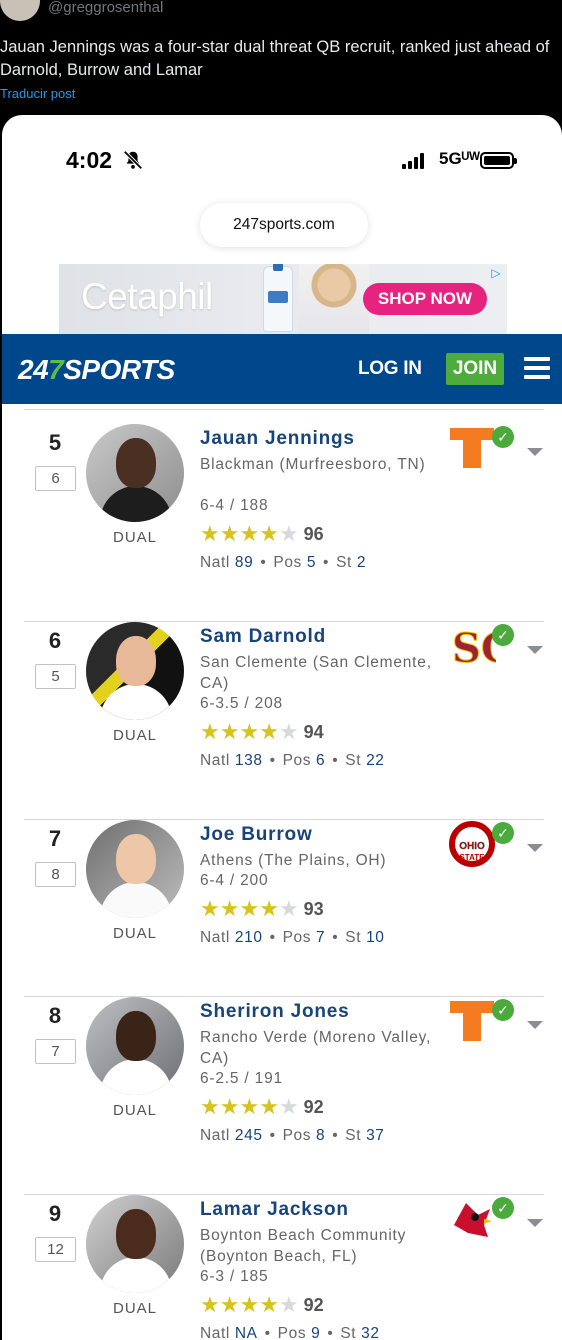 The width and height of the screenshot is (562, 1340). Describe the element at coordinates (234, 505) in the screenshot. I see `height-weight: 6-4 / 188` at that location.